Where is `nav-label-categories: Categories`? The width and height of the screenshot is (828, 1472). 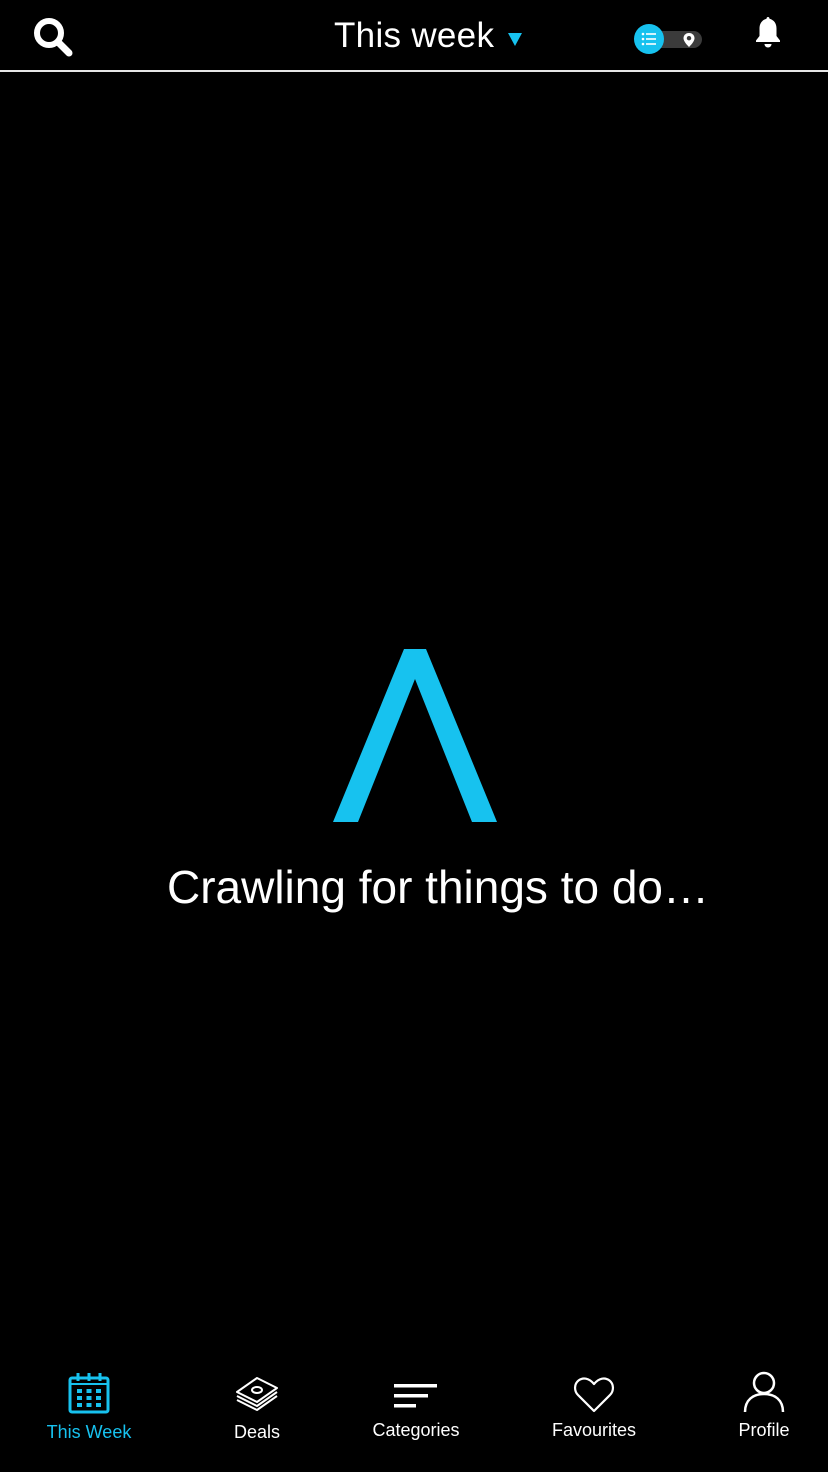 nav-label-categories: Categories is located at coordinates (416, 1430).